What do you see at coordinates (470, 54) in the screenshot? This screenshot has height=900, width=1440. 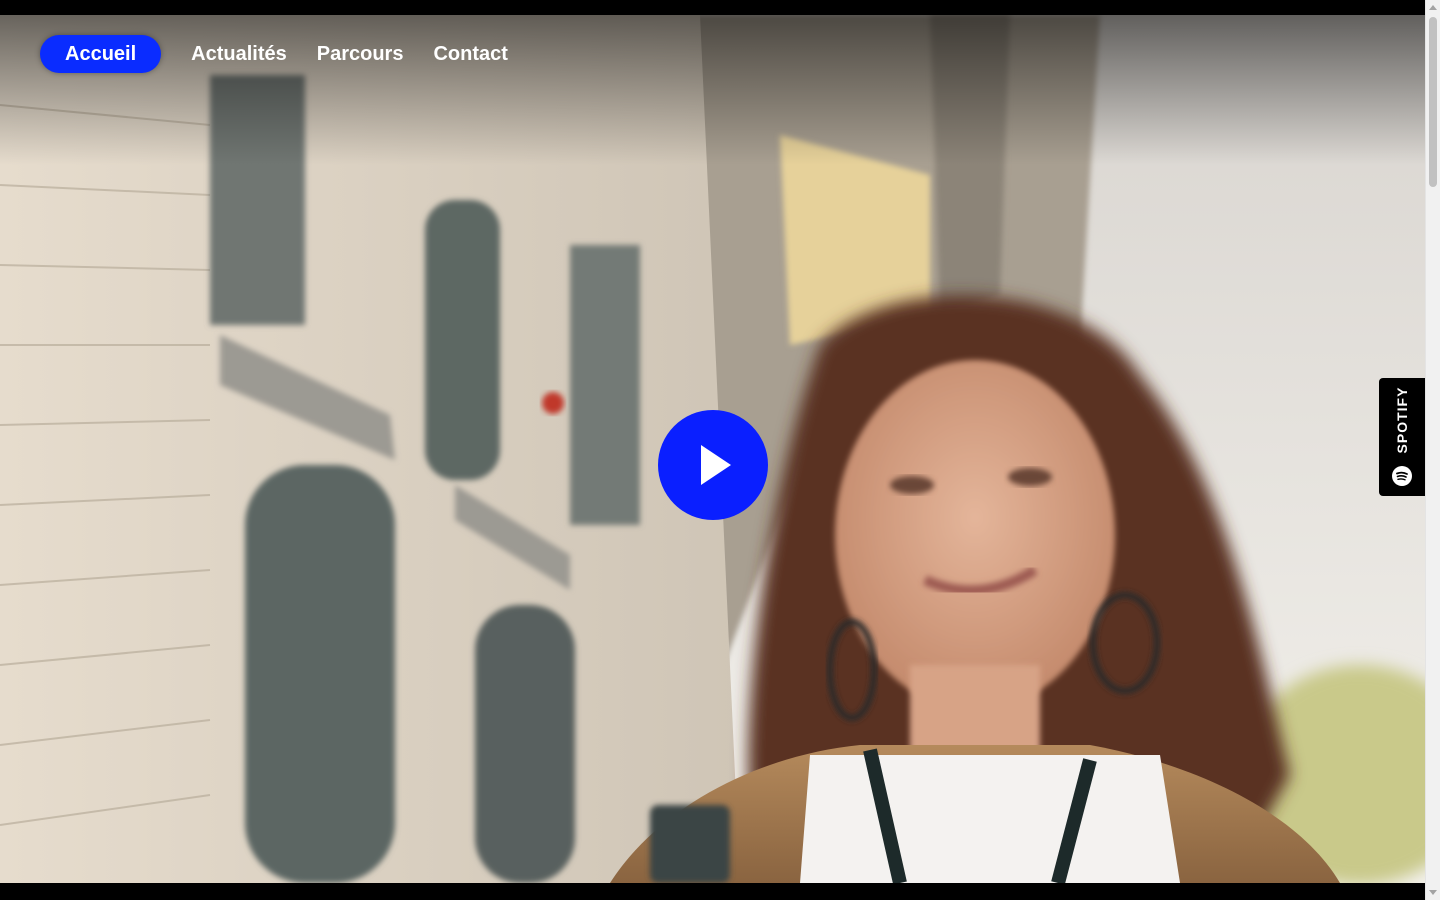 I see `nav-item-contact: Contact` at bounding box center [470, 54].